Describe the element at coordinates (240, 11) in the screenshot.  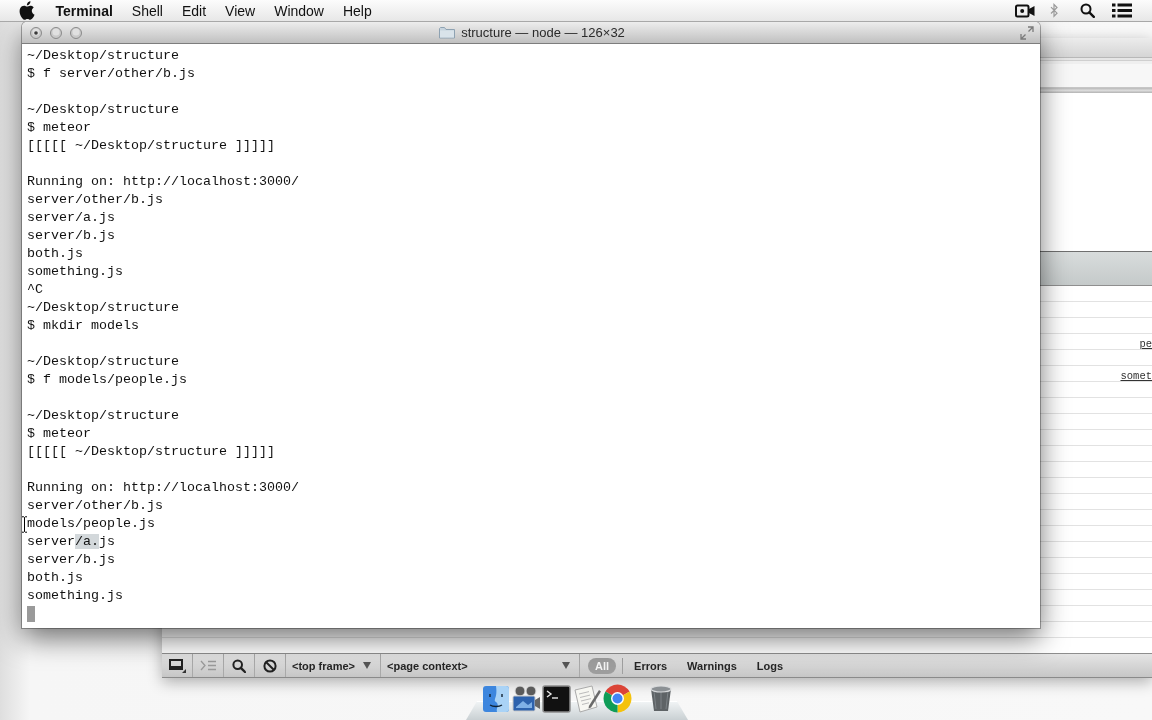
I see `menu-item: View` at that location.